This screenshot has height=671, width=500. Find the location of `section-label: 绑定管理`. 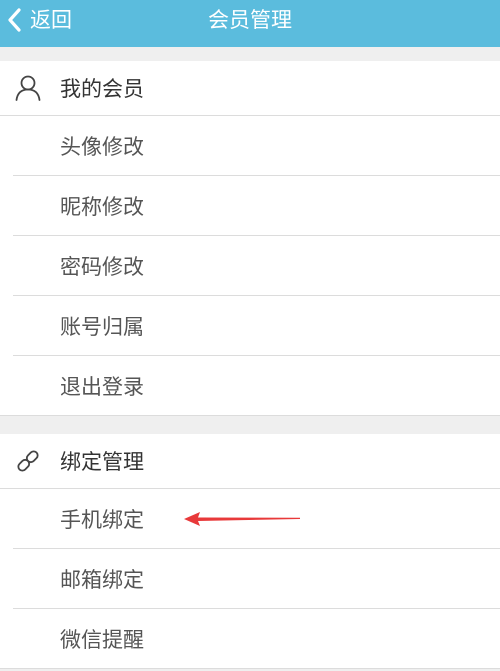

section-label: 绑定管理 is located at coordinates (102, 462).